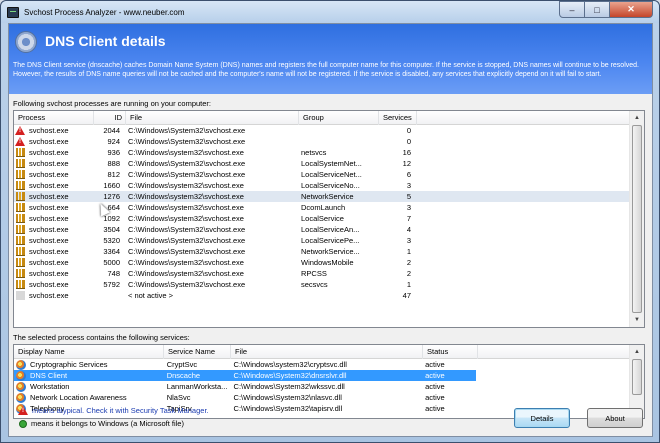 The image size is (660, 443). What do you see at coordinates (631, 9) in the screenshot?
I see `close-button: ✕` at bounding box center [631, 9].